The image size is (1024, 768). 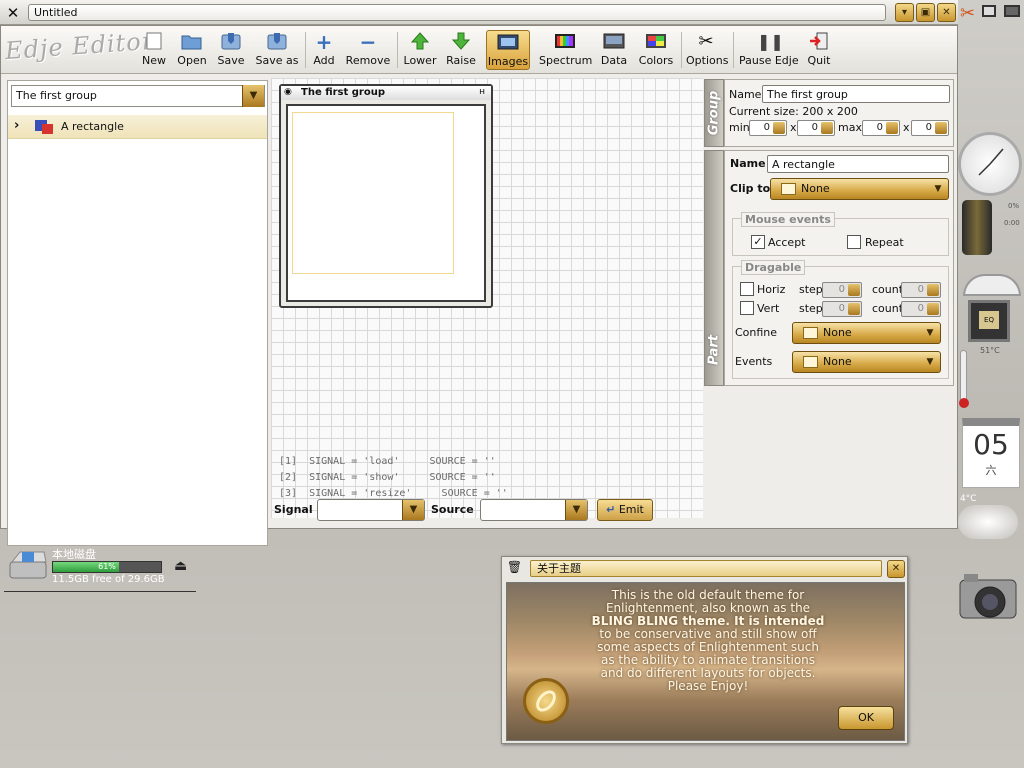 I want to click on close-icon: ✕, so click(x=946, y=12).